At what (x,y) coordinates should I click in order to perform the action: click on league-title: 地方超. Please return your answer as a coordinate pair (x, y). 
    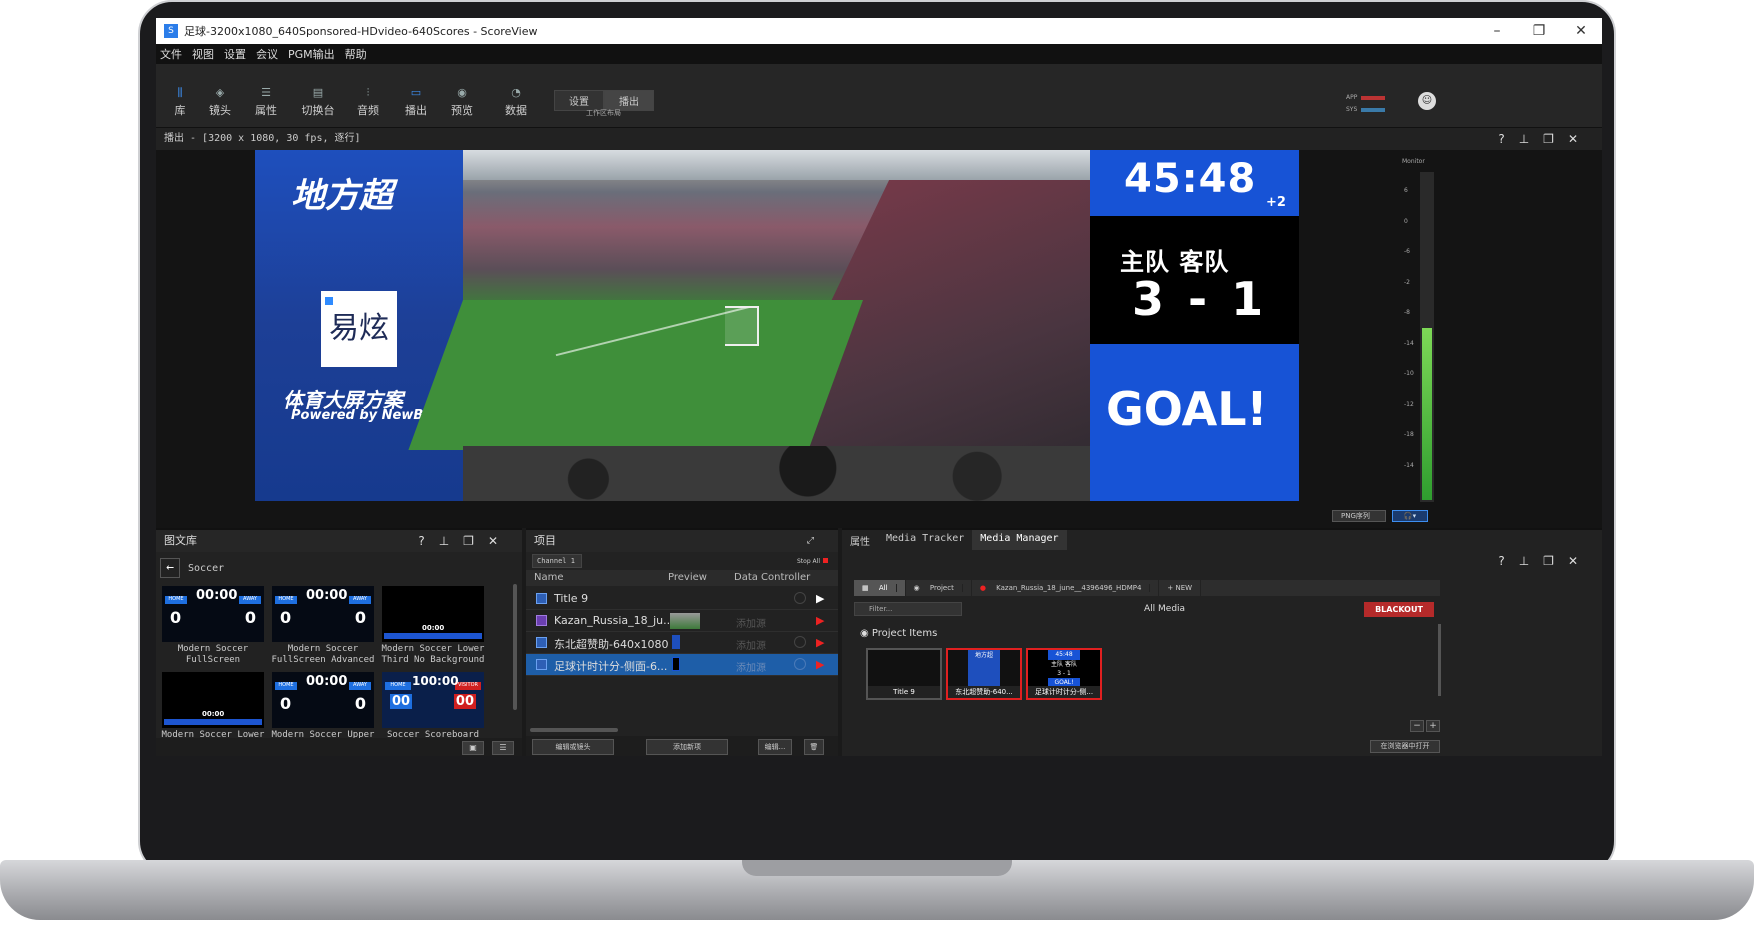
    Looking at the image, I should click on (342, 196).